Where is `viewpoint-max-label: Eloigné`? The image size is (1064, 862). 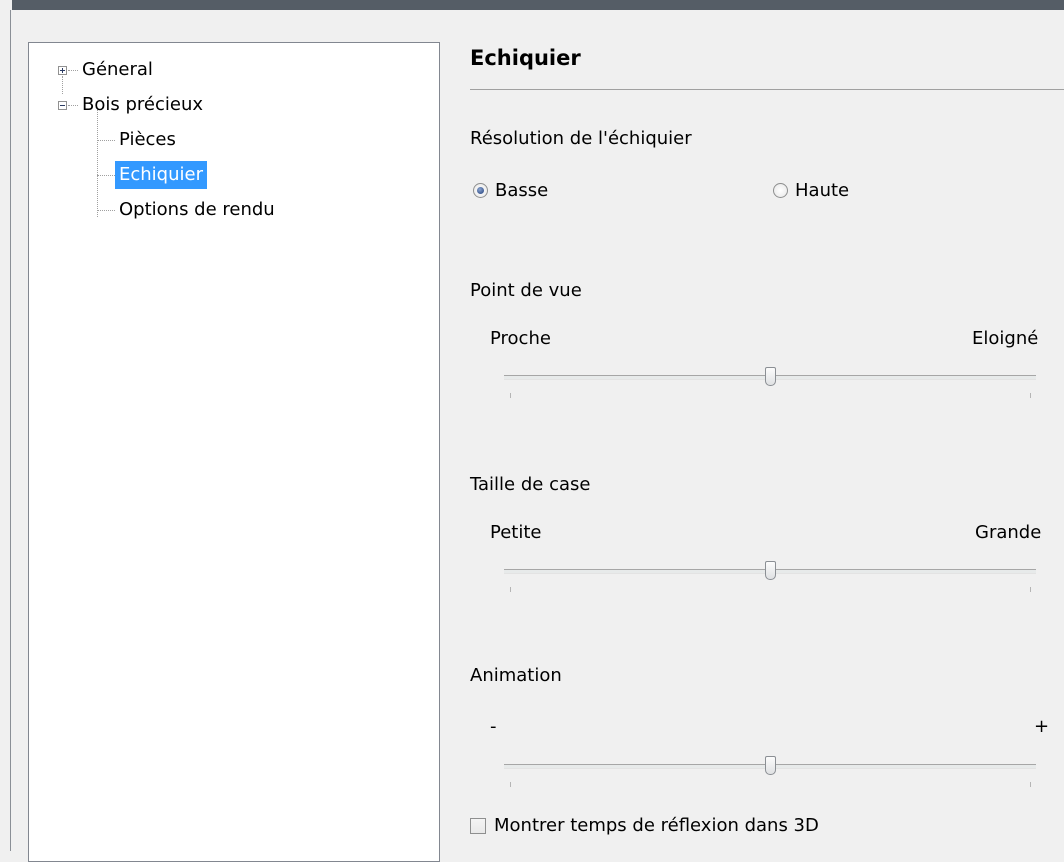
viewpoint-max-label: Eloigné is located at coordinates (1005, 338).